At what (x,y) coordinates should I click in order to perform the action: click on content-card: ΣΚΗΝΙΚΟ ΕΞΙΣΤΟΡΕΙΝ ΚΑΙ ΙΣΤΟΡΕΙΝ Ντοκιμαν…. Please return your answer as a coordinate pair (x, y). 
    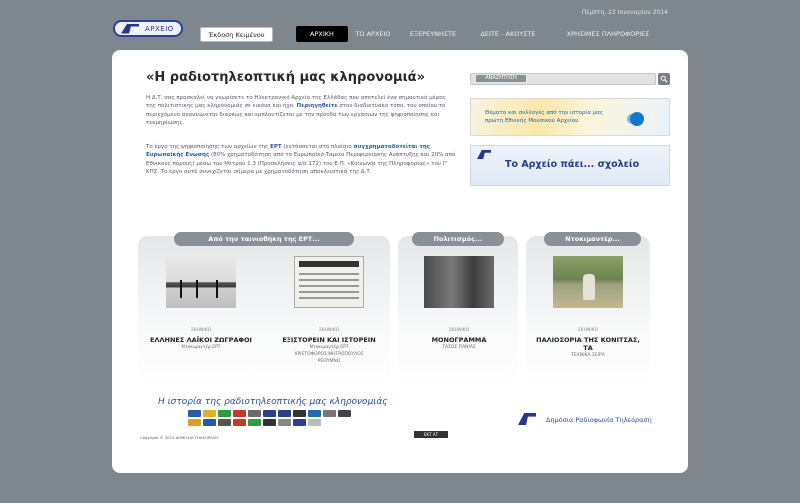
    Looking at the image, I should click on (329, 310).